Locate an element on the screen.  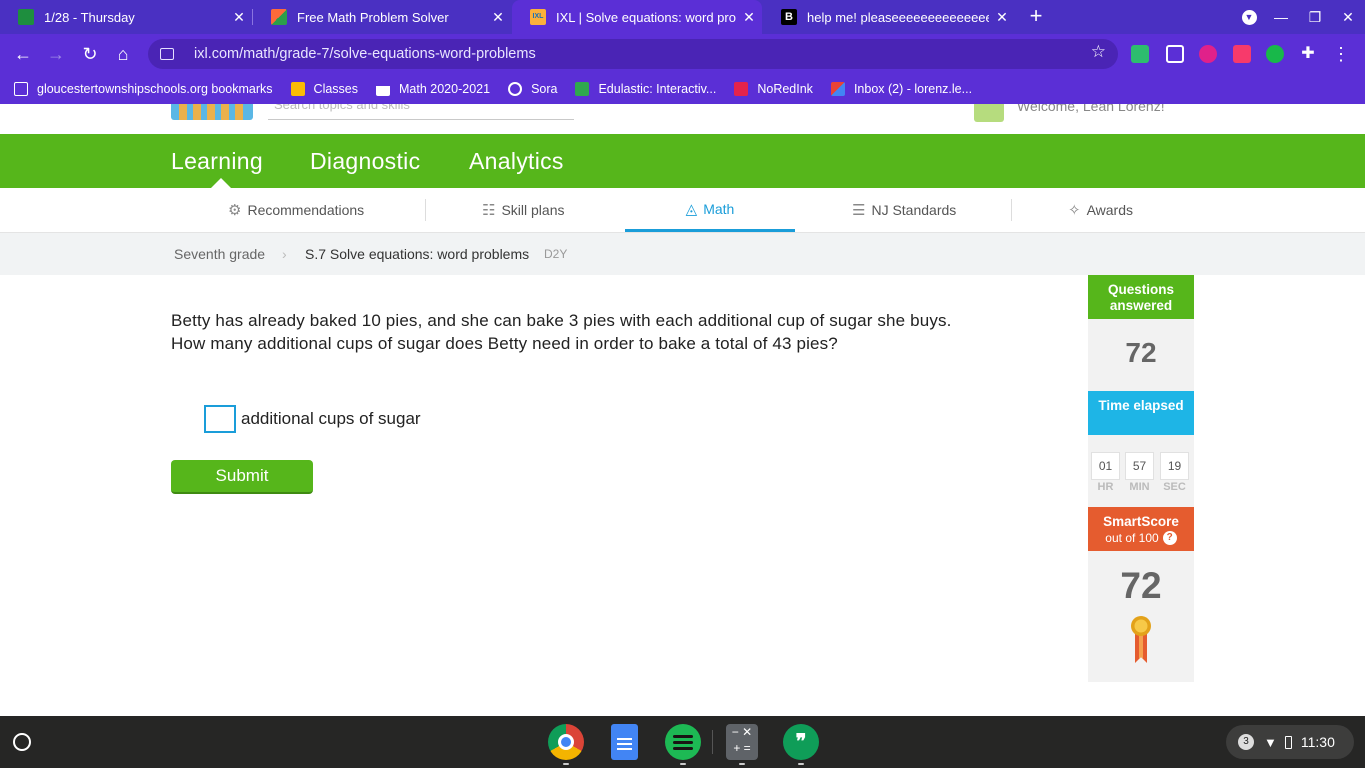
nav-diagnostic: Diagnostic is located at coordinates (365, 161).